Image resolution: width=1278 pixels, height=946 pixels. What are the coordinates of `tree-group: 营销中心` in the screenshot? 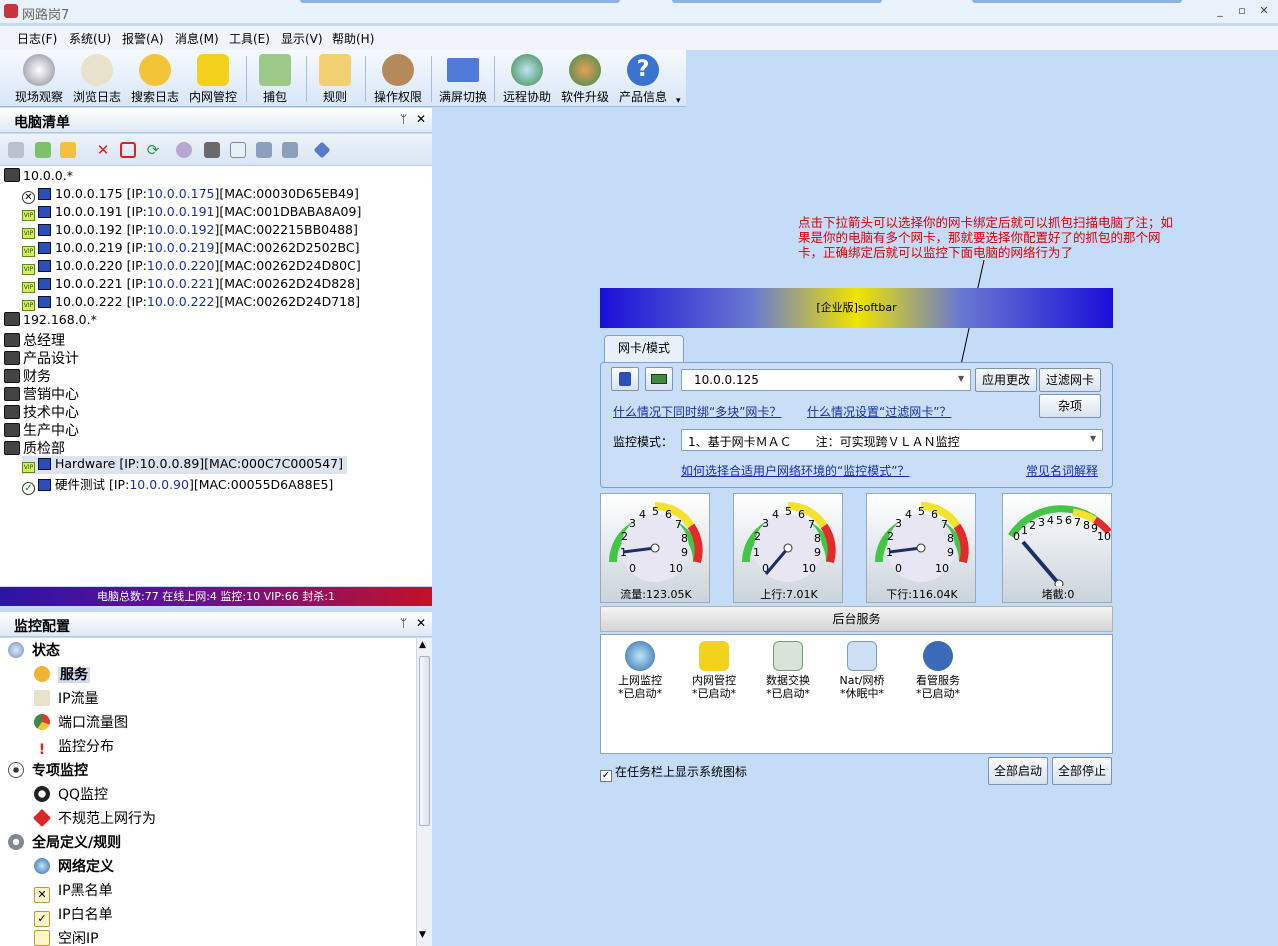 It's located at (41, 393).